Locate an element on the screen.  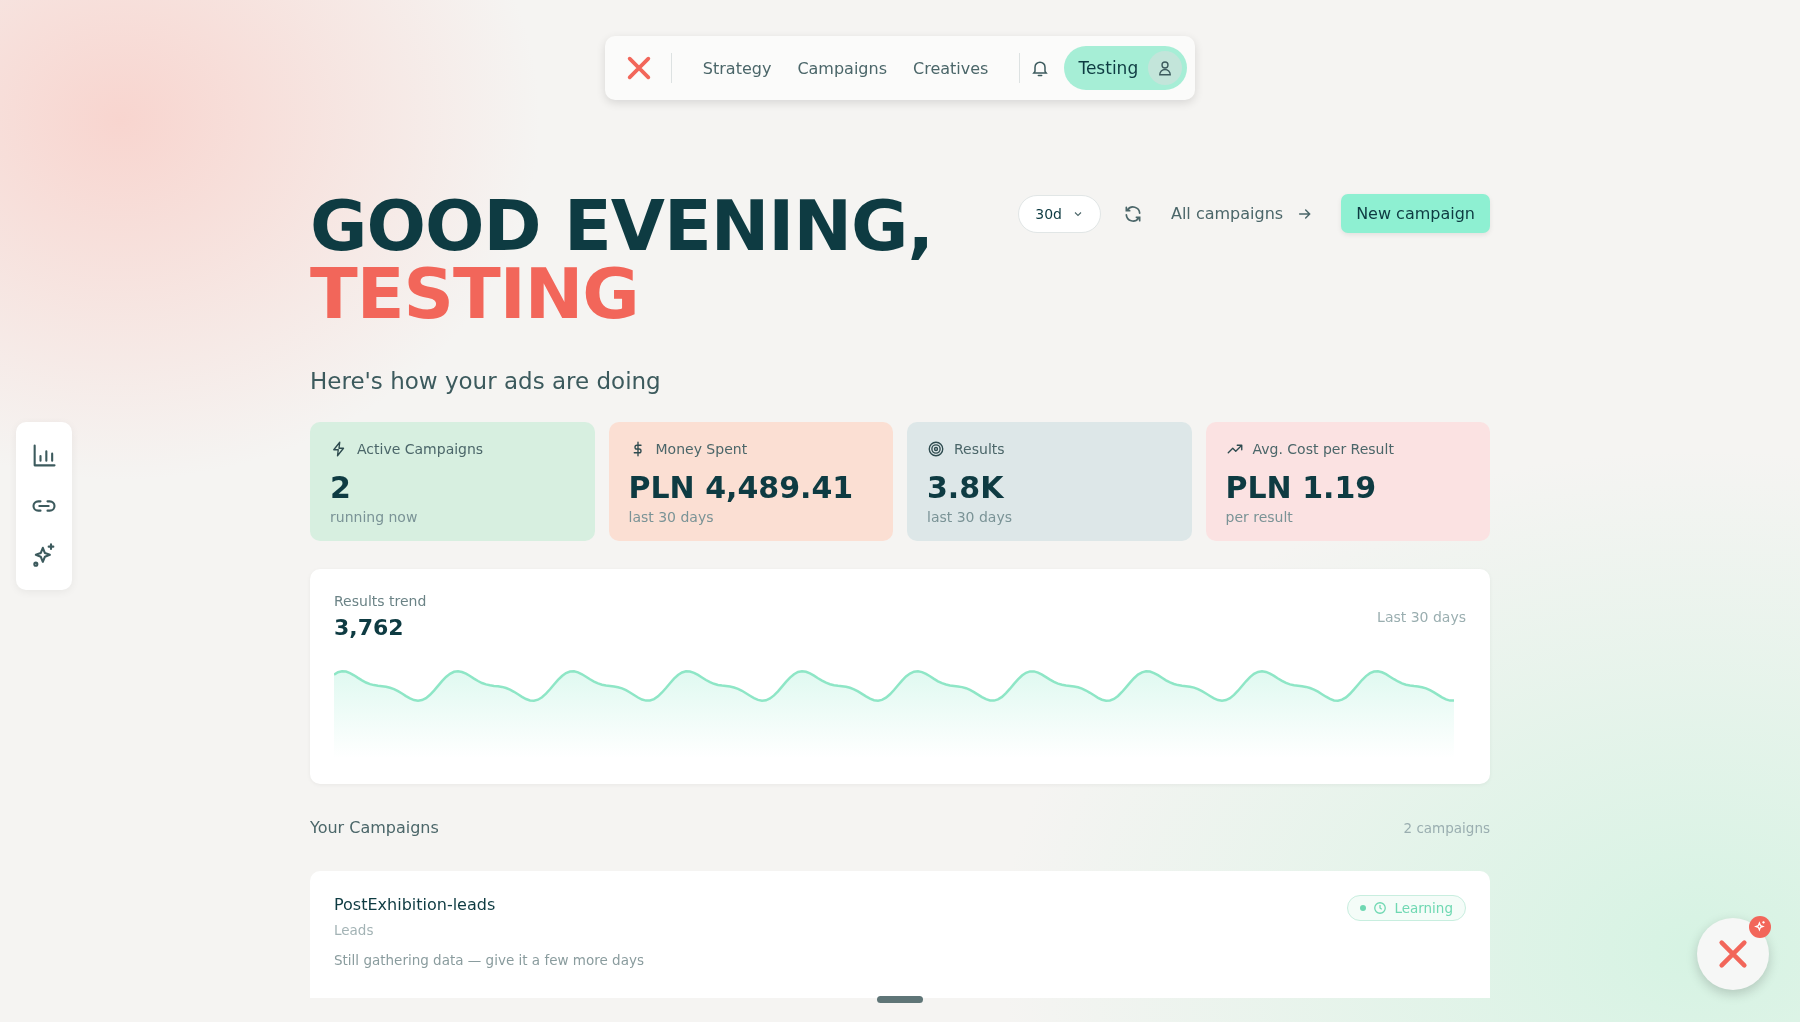
campaign-name: PostExhibition-leads is located at coordinates (415, 904).